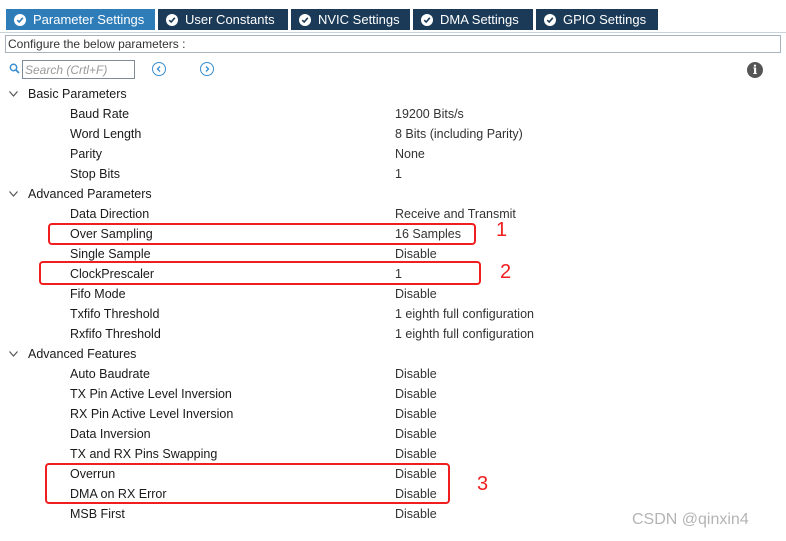  I want to click on chevron-left-icon, so click(158, 69).